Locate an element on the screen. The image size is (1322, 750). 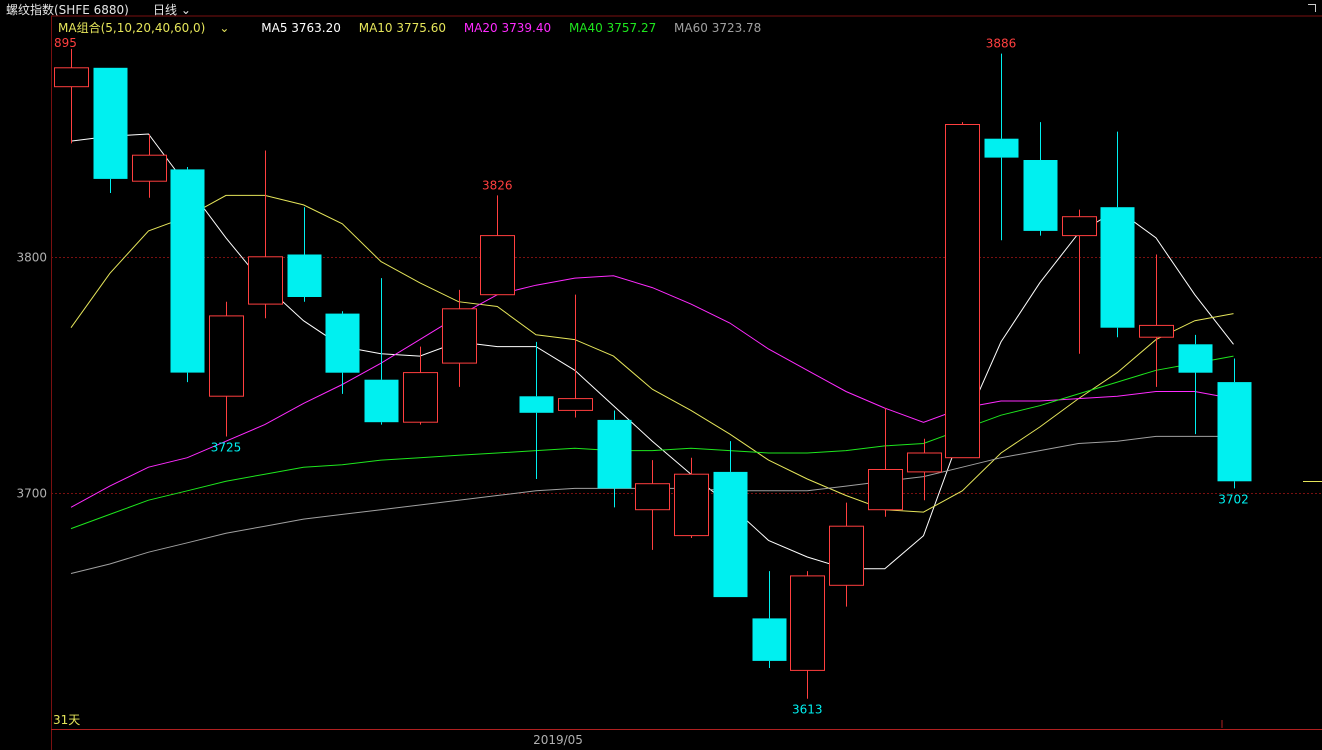
y-tick-label: 3800 is located at coordinates (31, 258).